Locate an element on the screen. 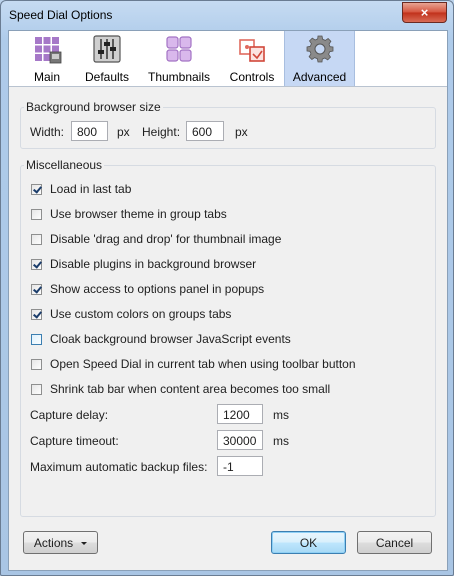 The width and height of the screenshot is (454, 576). option-label: Show access to options panel in popups is located at coordinates (157, 289).